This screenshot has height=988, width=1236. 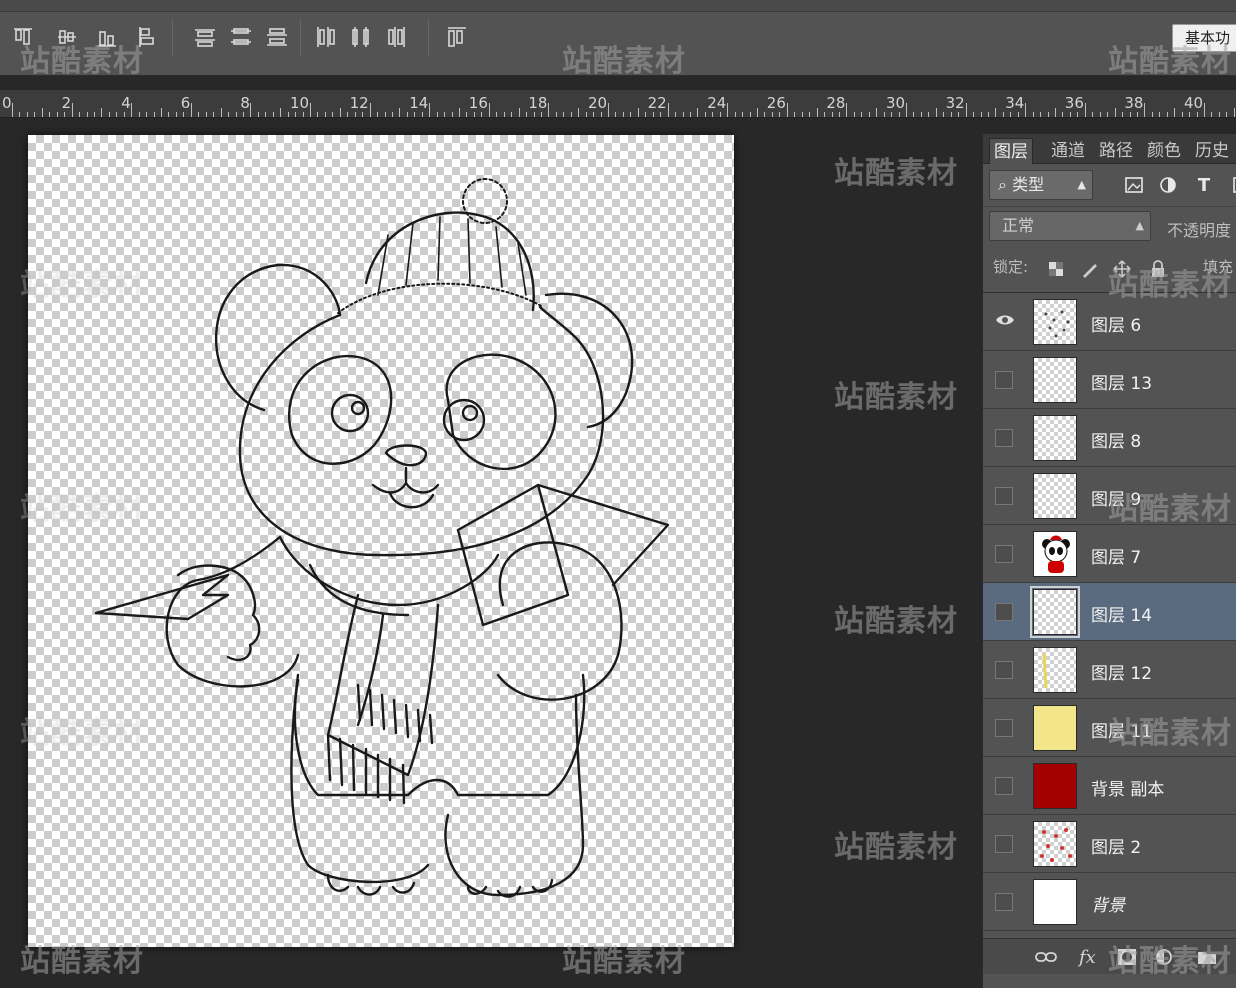 I want to click on auto-align-icon, so click(x=457, y=37).